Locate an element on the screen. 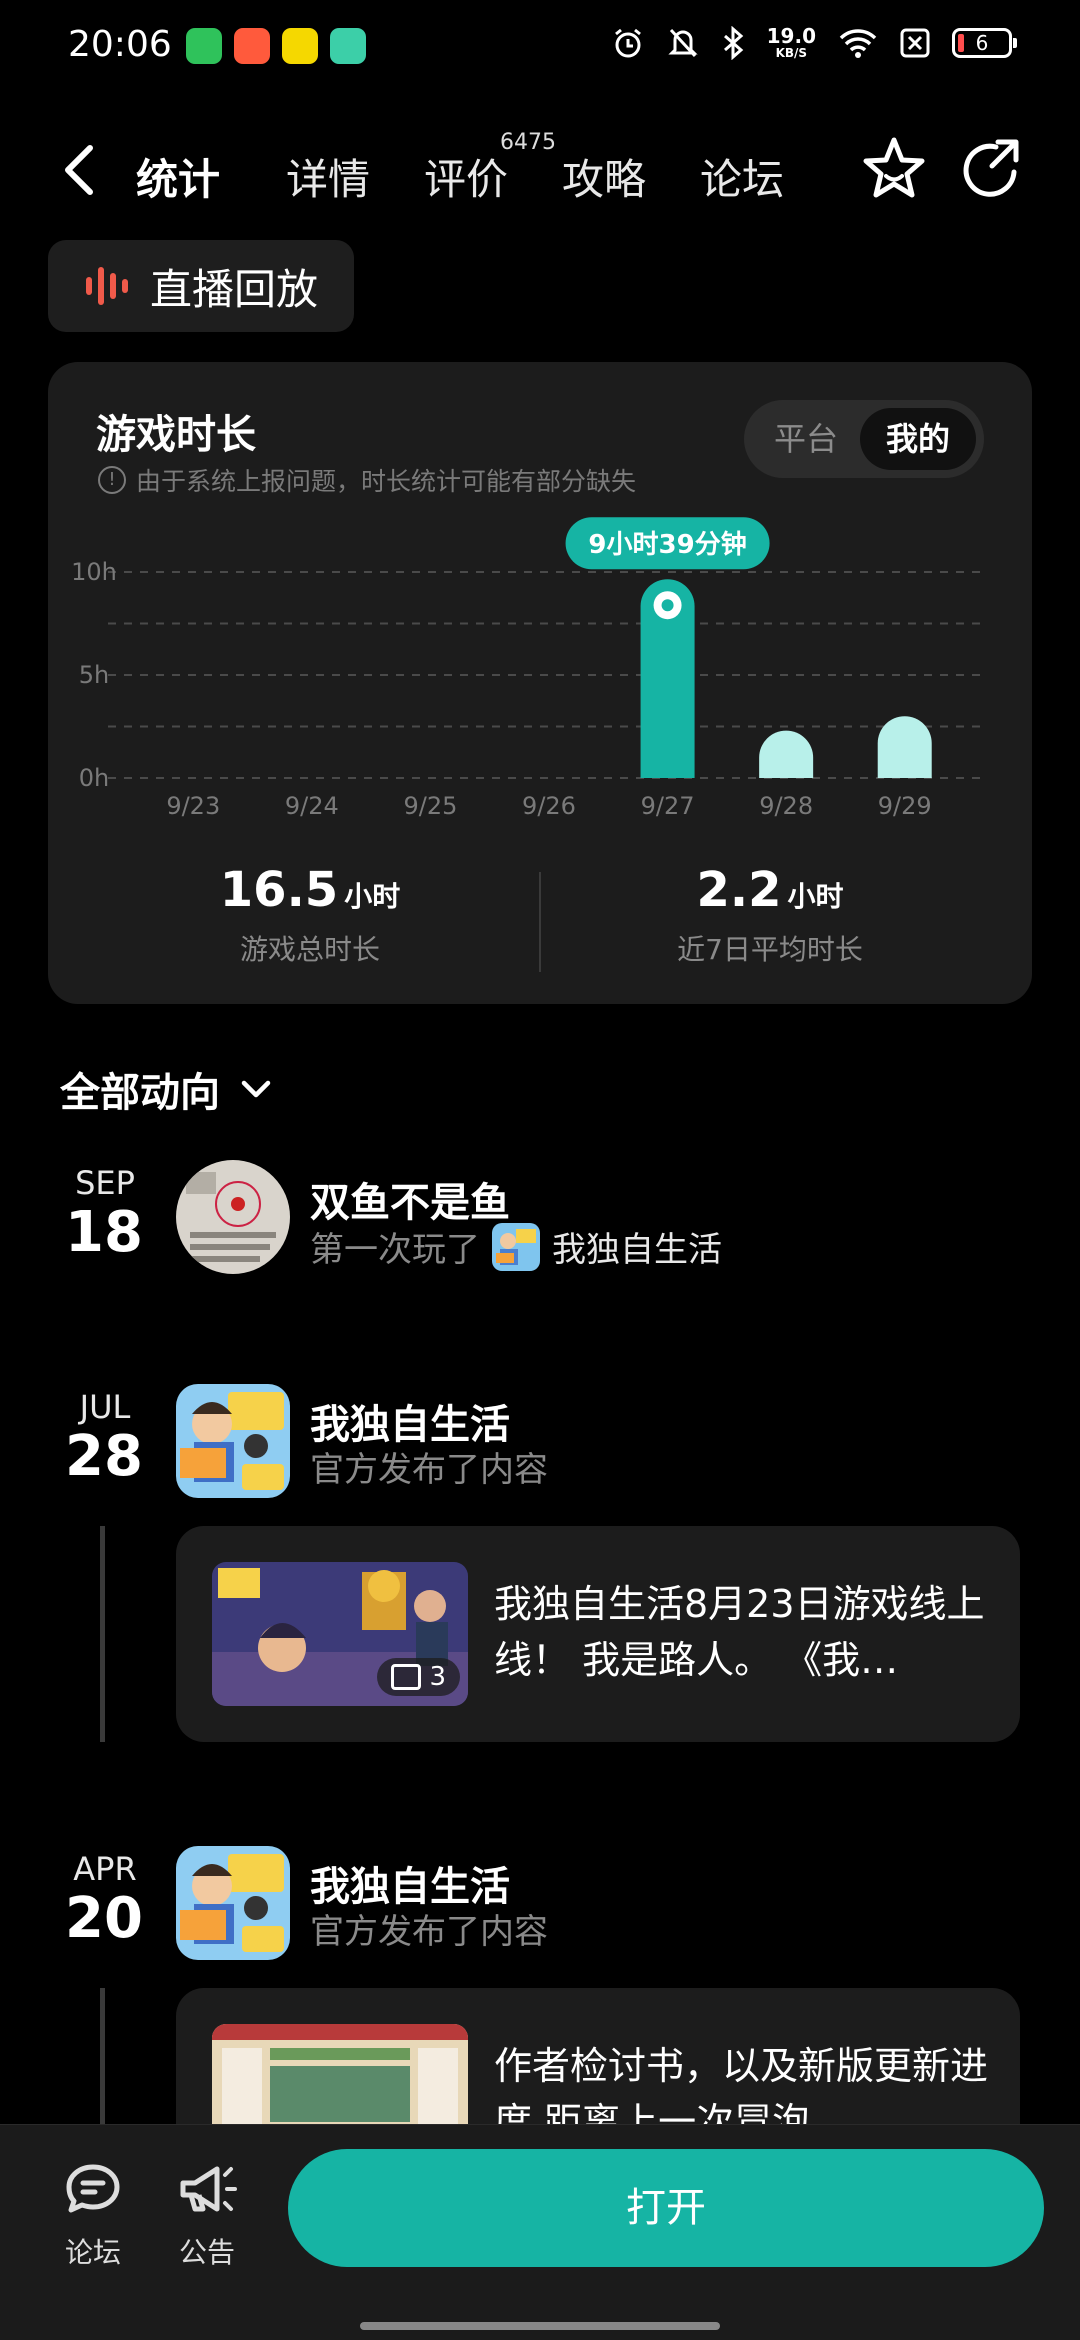  feed-date-day: 28 is located at coordinates (104, 1456).